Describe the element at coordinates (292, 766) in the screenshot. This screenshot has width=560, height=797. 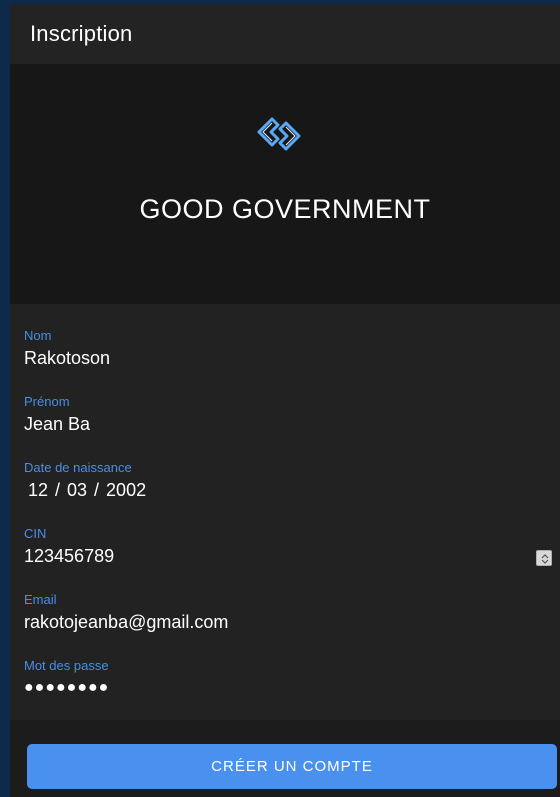
I see `create-account-button: CRÉER UN COMPTE` at that location.